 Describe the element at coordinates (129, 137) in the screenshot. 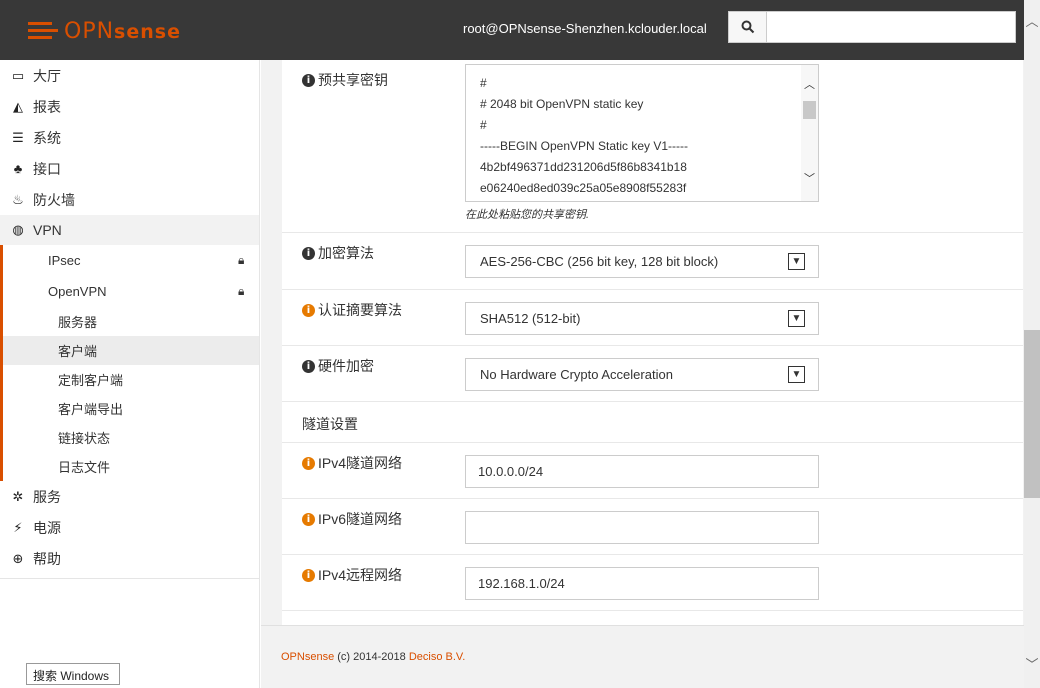

I see `sidebar-item-system: ☰ 系统` at that location.